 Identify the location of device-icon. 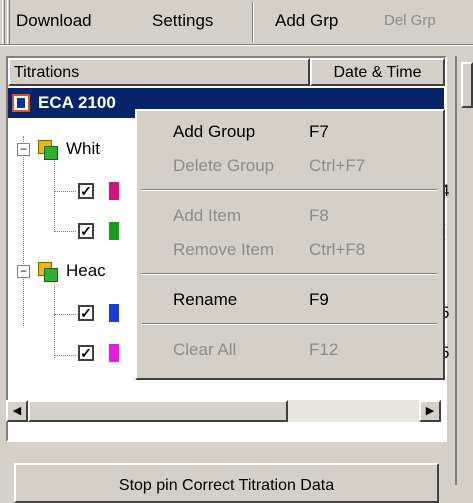
(21, 103).